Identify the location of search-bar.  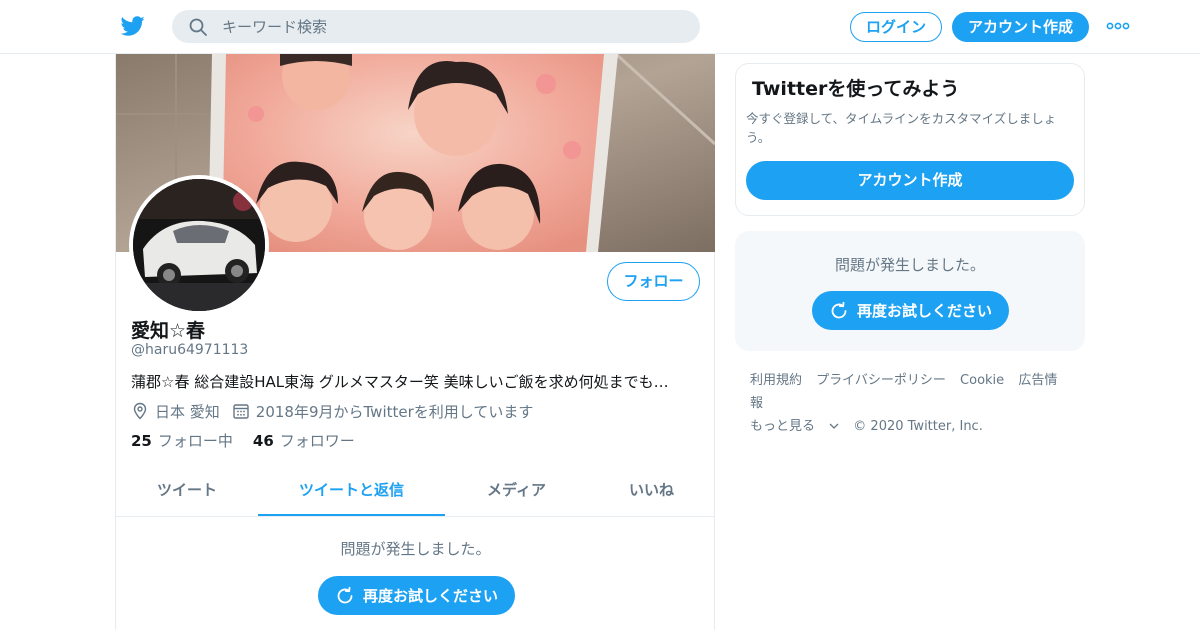
(436, 26).